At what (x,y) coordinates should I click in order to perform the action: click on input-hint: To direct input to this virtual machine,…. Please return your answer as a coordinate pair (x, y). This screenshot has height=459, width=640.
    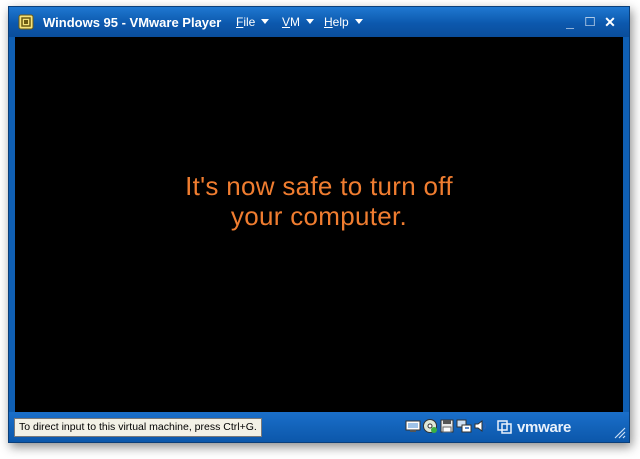
    Looking at the image, I should click on (138, 427).